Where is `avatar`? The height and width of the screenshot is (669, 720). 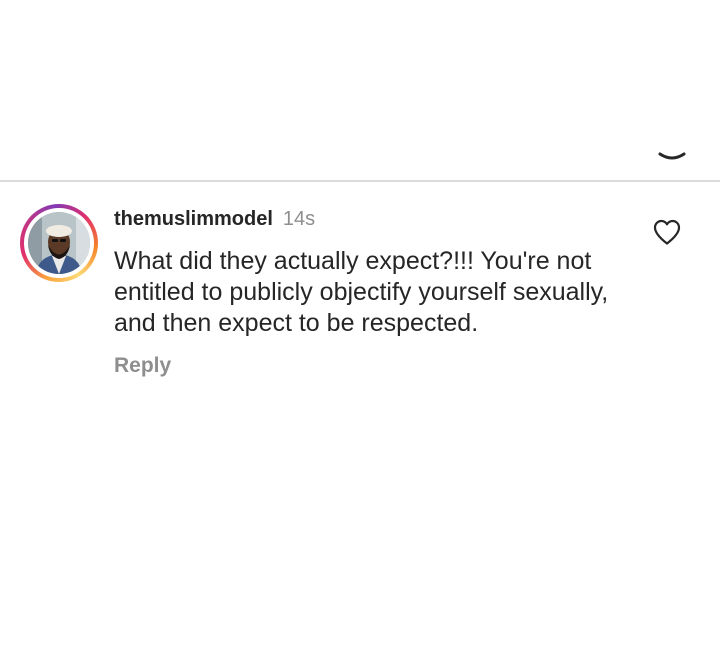 avatar is located at coordinates (59, 243).